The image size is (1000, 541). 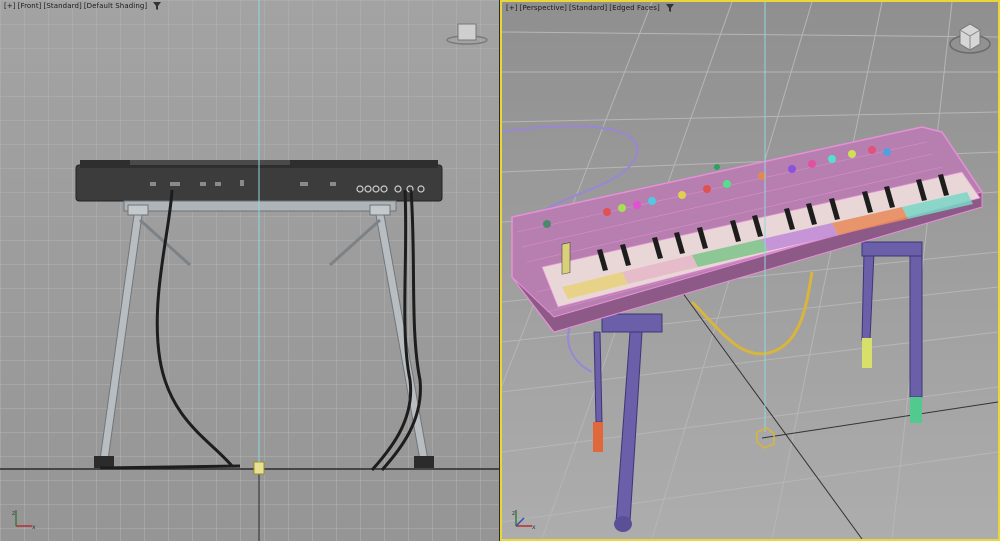 I want to click on perspective-axis-x, so click(x=772, y=415).